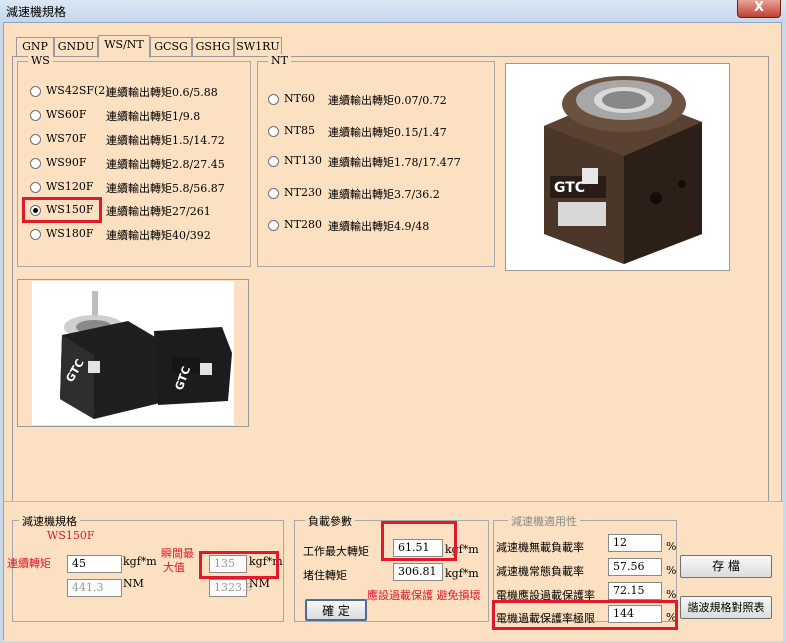  I want to click on ws-desc: 連續輸出轉矩0.6/5.88, so click(162, 92).